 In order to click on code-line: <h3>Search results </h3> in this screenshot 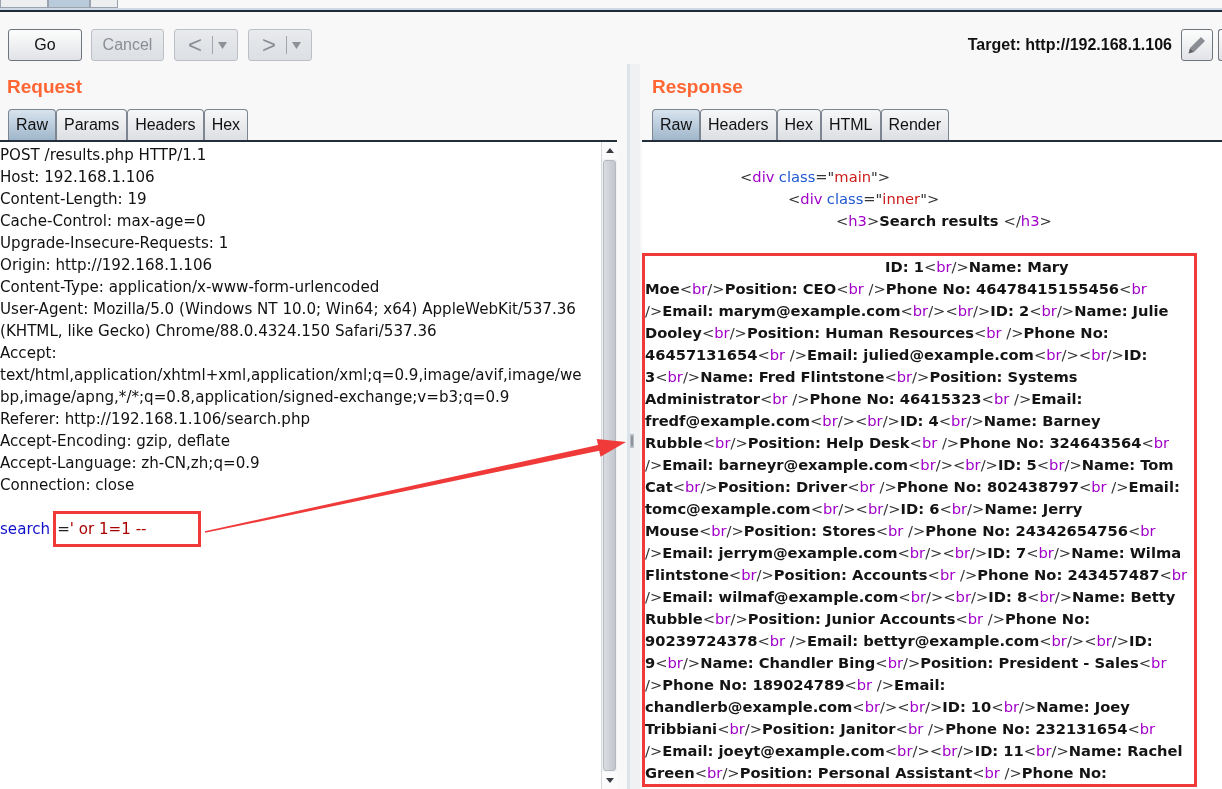, I will do `click(944, 221)`.